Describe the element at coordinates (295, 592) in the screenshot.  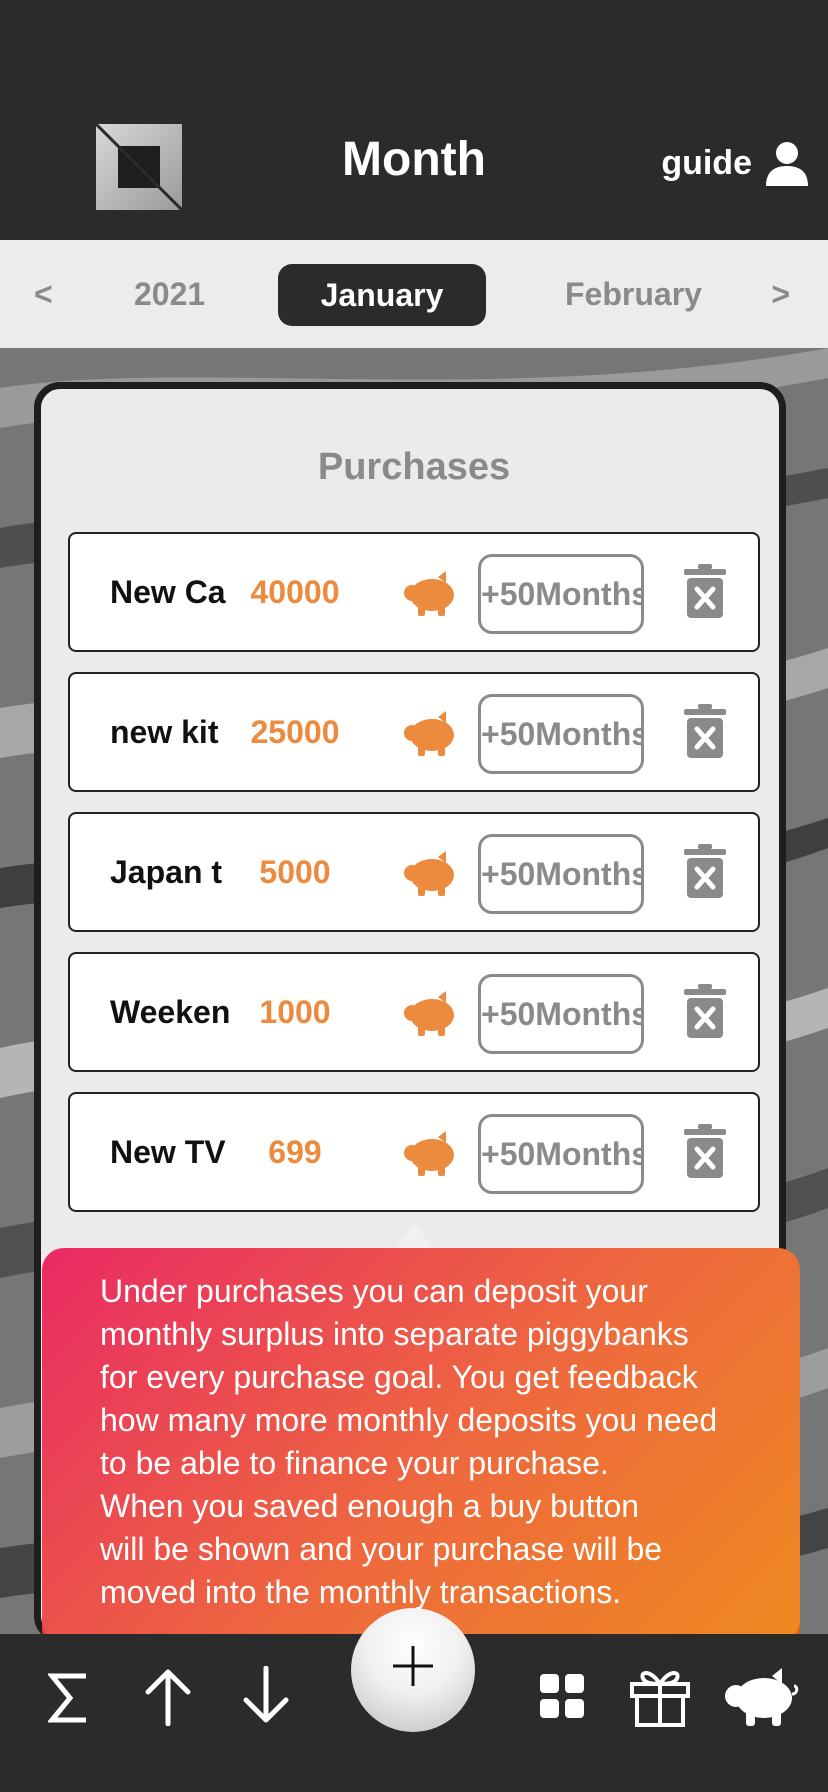
I see `purchase-amount: 40000` at that location.